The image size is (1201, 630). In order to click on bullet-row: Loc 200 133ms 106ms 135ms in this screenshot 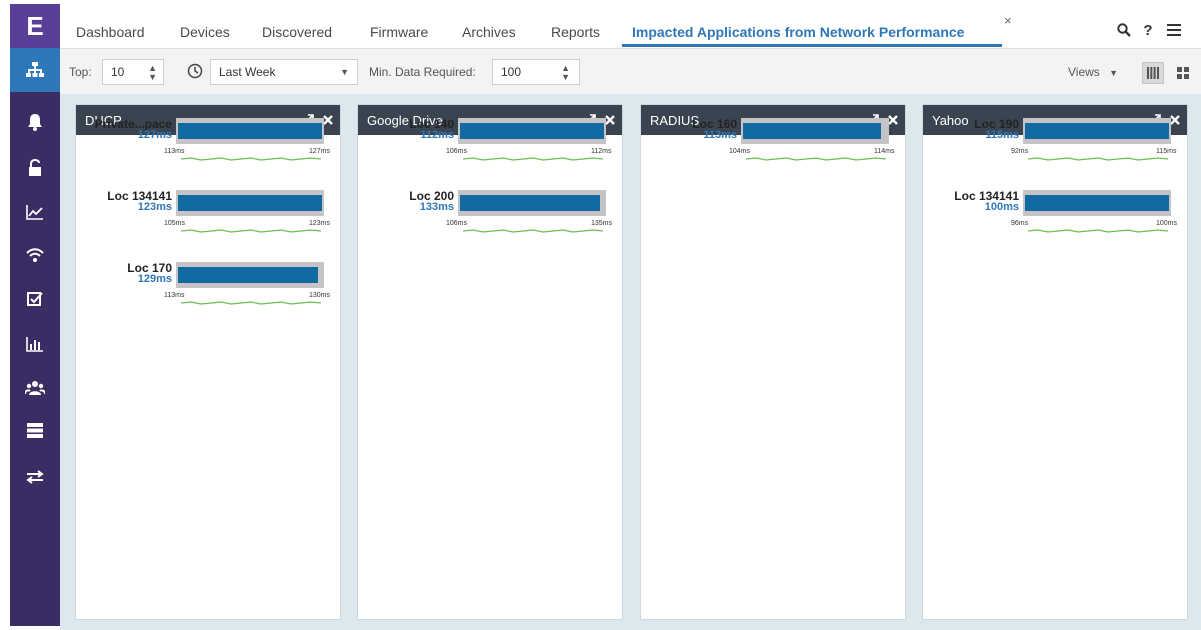, I will do `click(491, 219)`.